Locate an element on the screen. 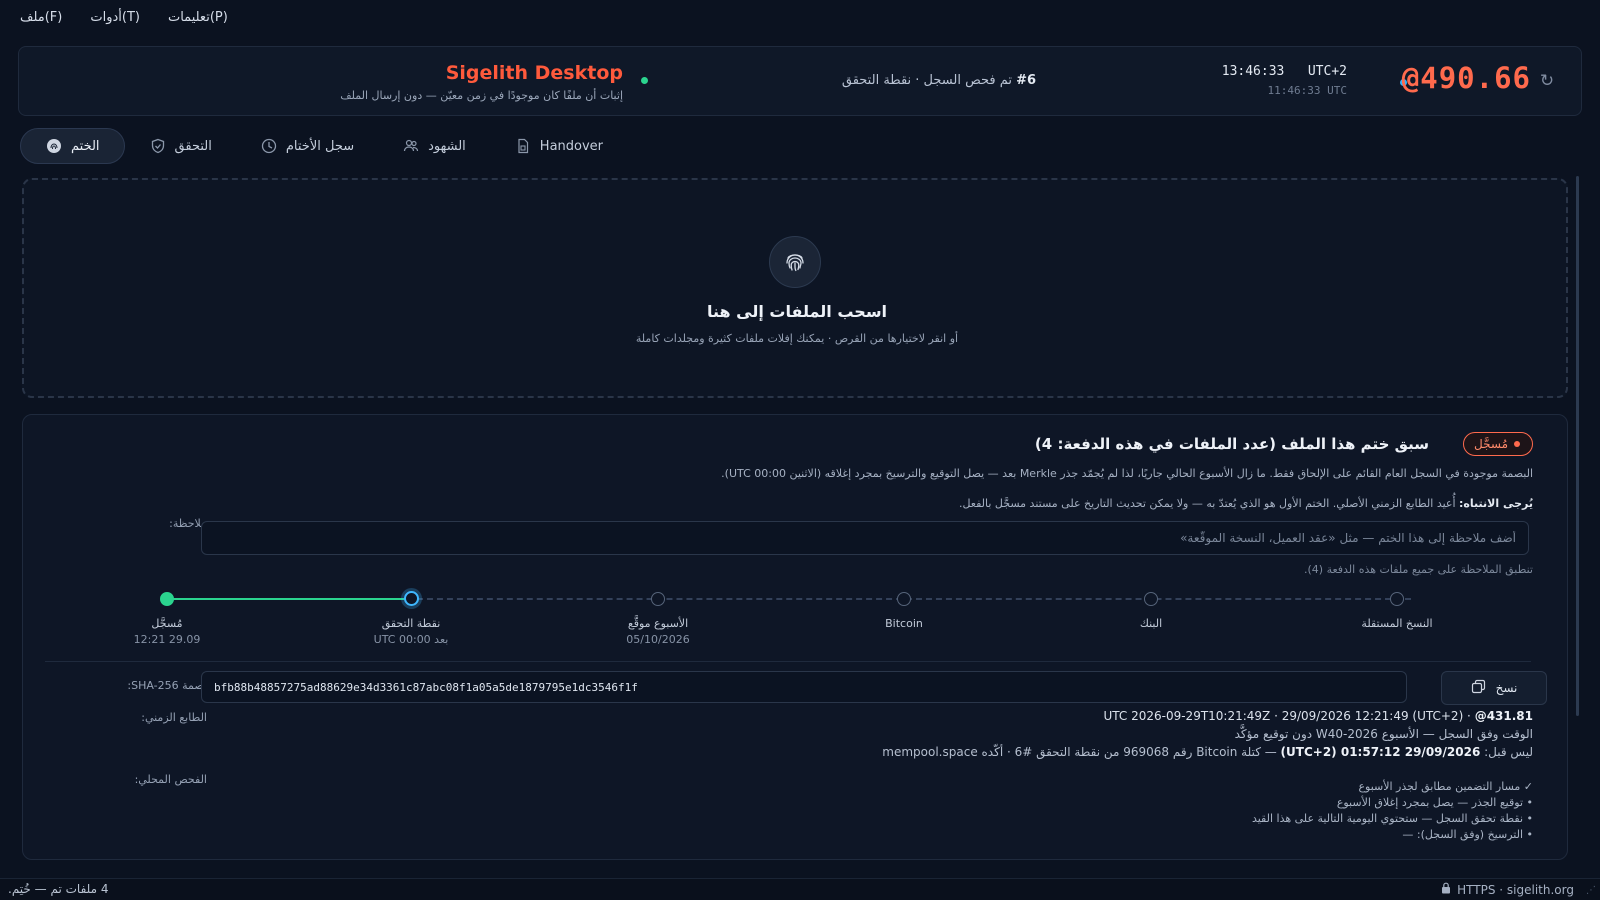 The width and height of the screenshot is (1600, 900). timeline-sub-checkpoint: بعد 00:00 UTC is located at coordinates (411, 639).